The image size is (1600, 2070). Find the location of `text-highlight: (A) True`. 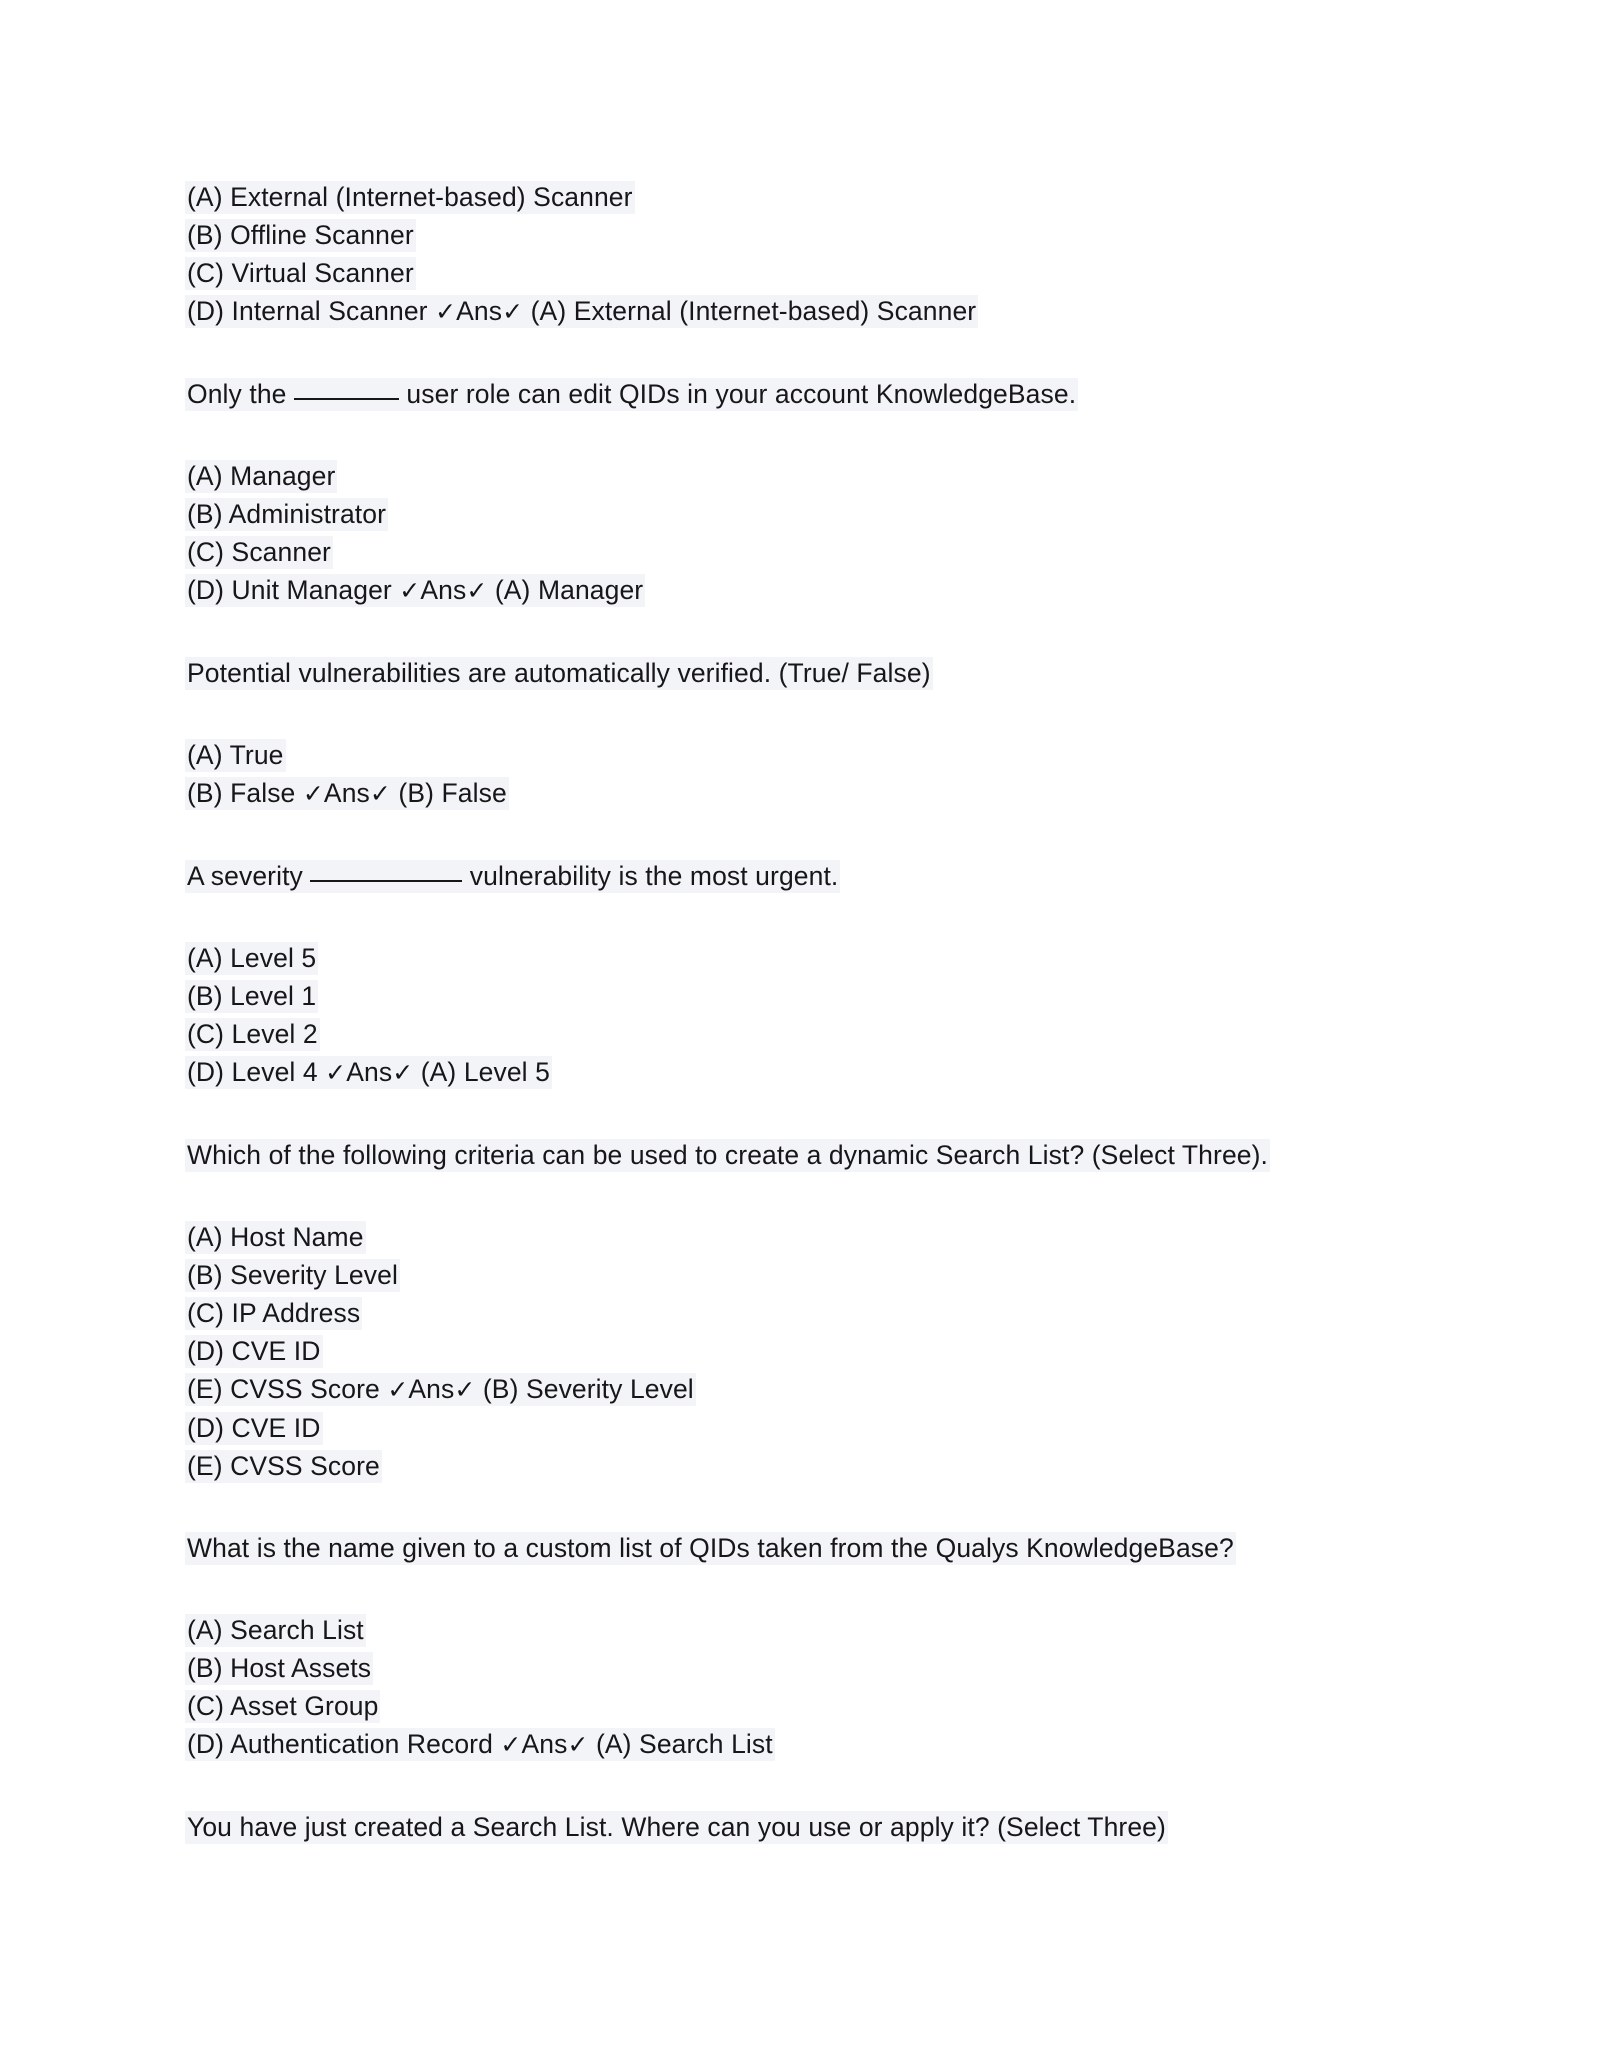

text-highlight: (A) True is located at coordinates (235, 755).